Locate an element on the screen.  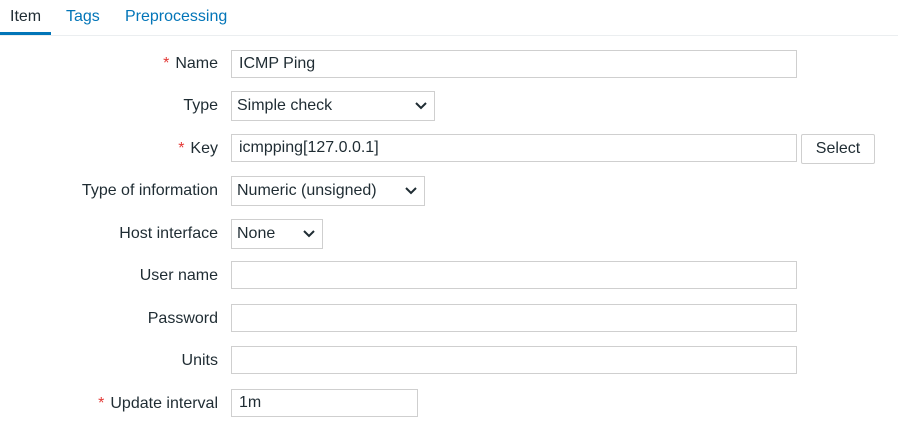
password-label: Password is located at coordinates (182, 318).